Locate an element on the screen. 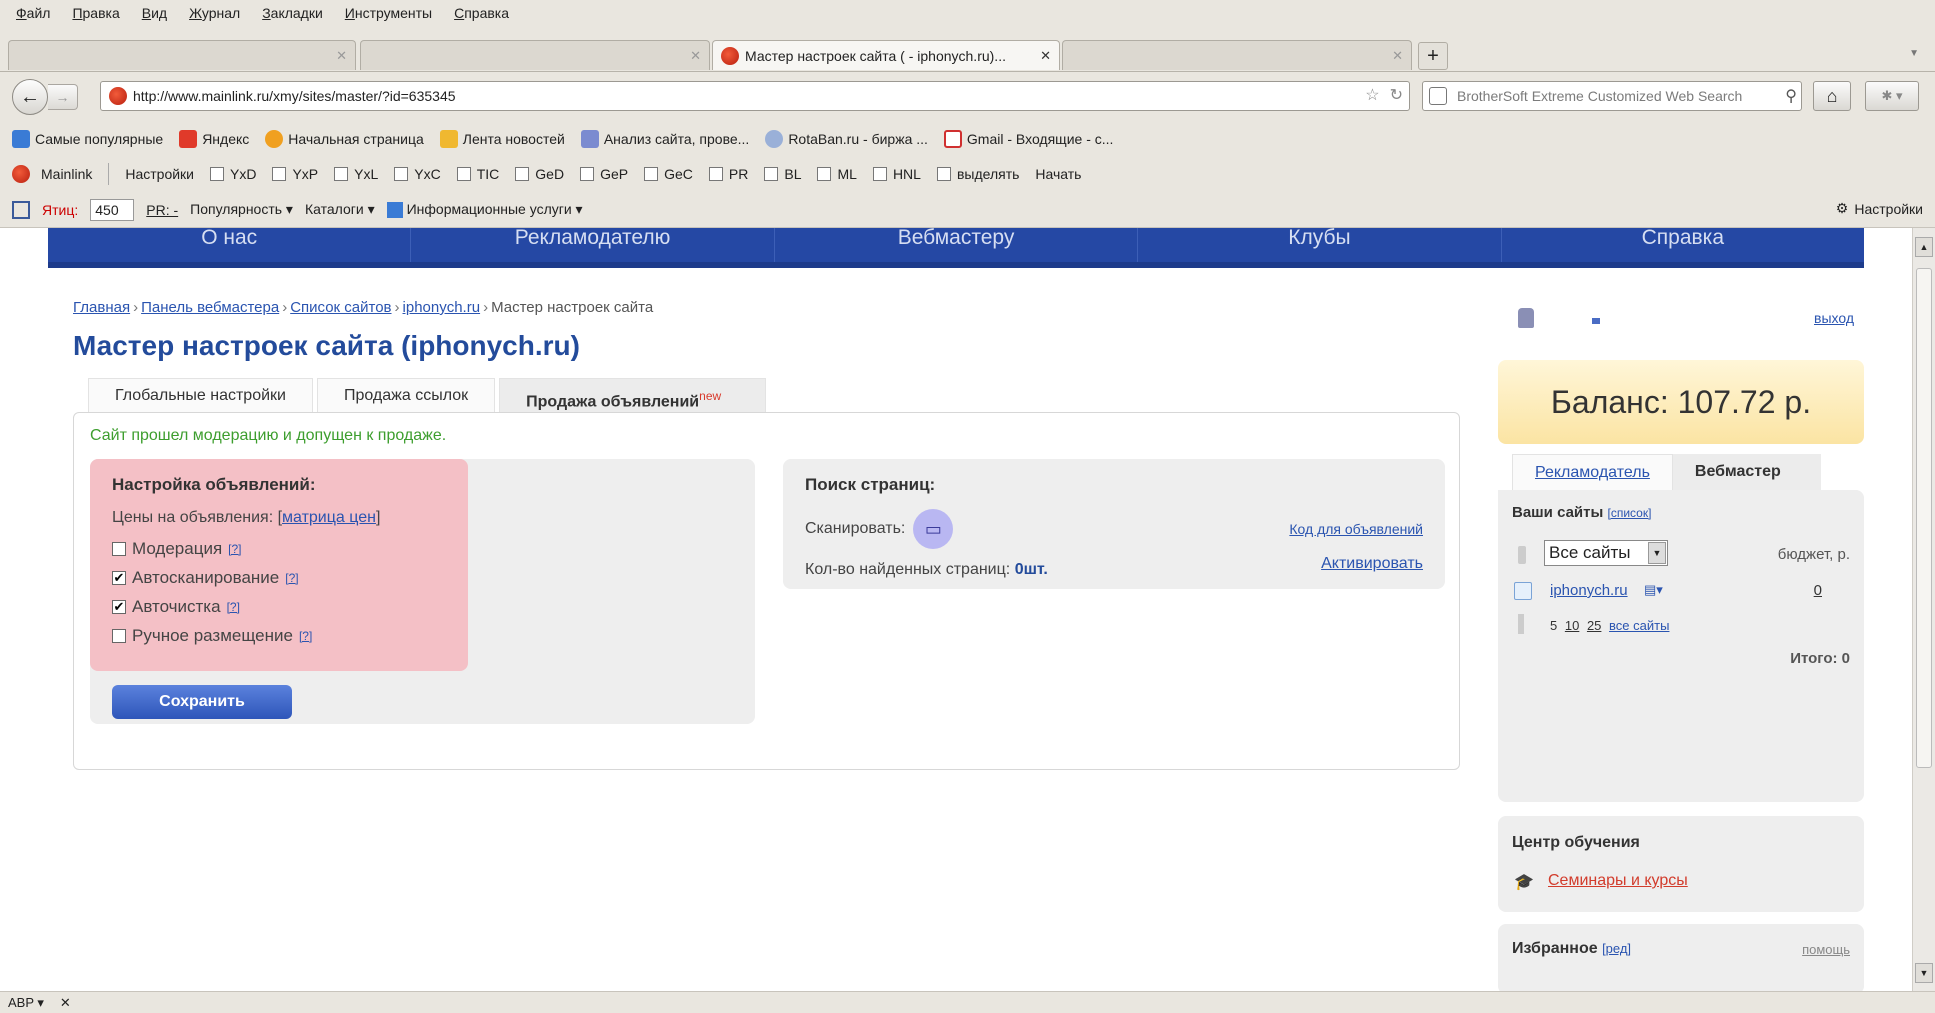 The width and height of the screenshot is (1935, 1013). nav-clubs: Клубы is located at coordinates (1320, 245).